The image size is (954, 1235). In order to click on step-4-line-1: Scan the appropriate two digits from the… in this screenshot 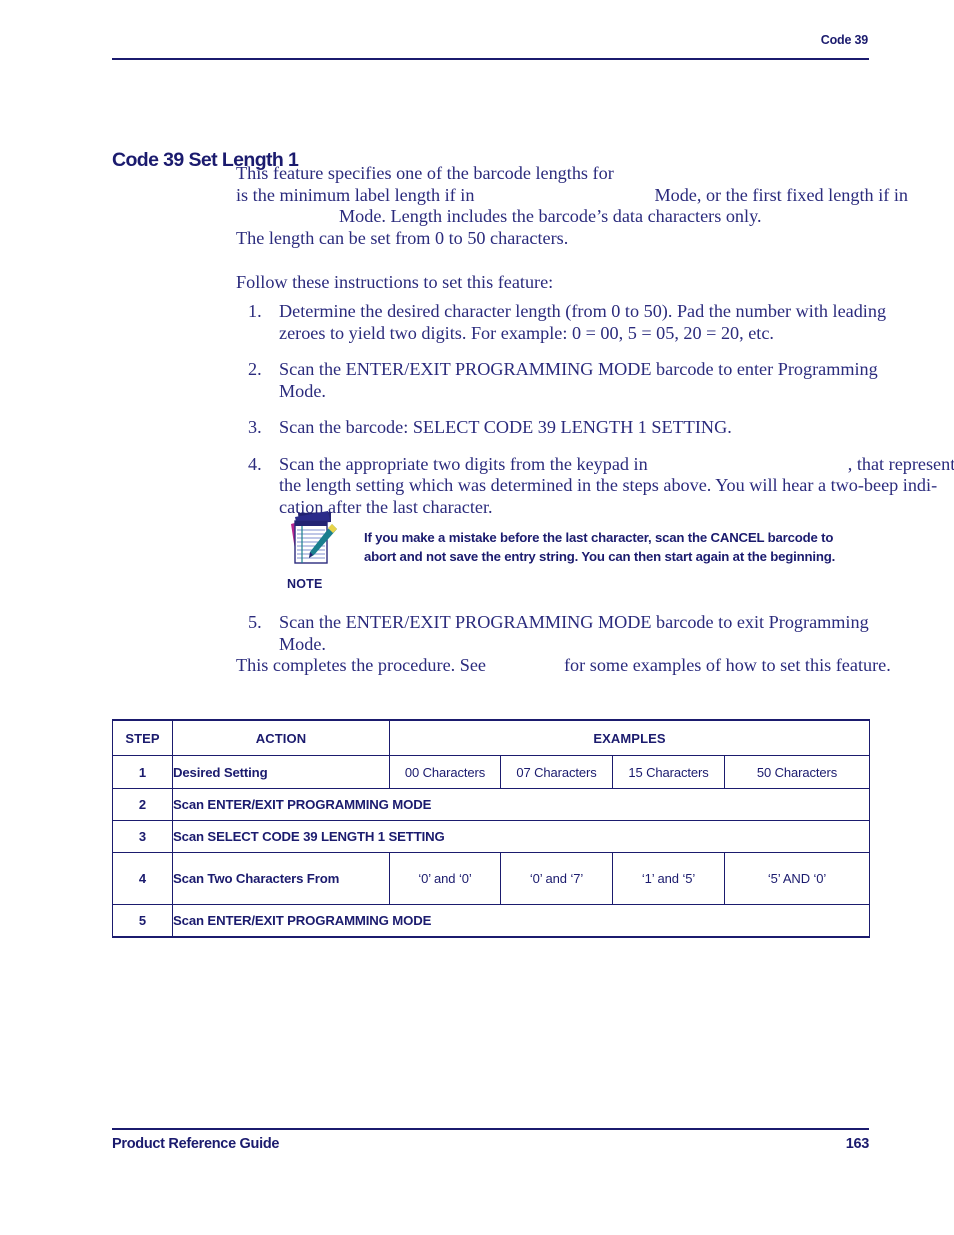, I will do `click(616, 464)`.